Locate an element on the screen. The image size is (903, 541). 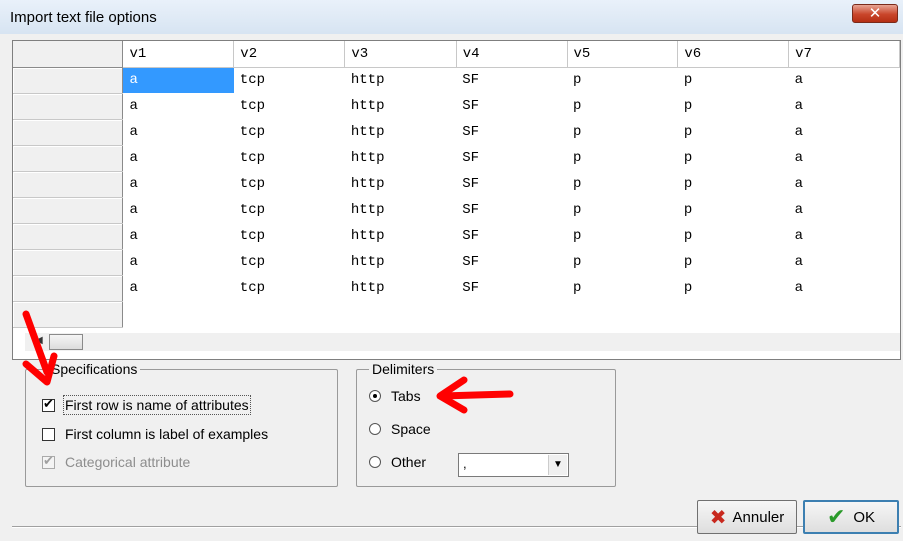
close-button: ✕ is located at coordinates (875, 13).